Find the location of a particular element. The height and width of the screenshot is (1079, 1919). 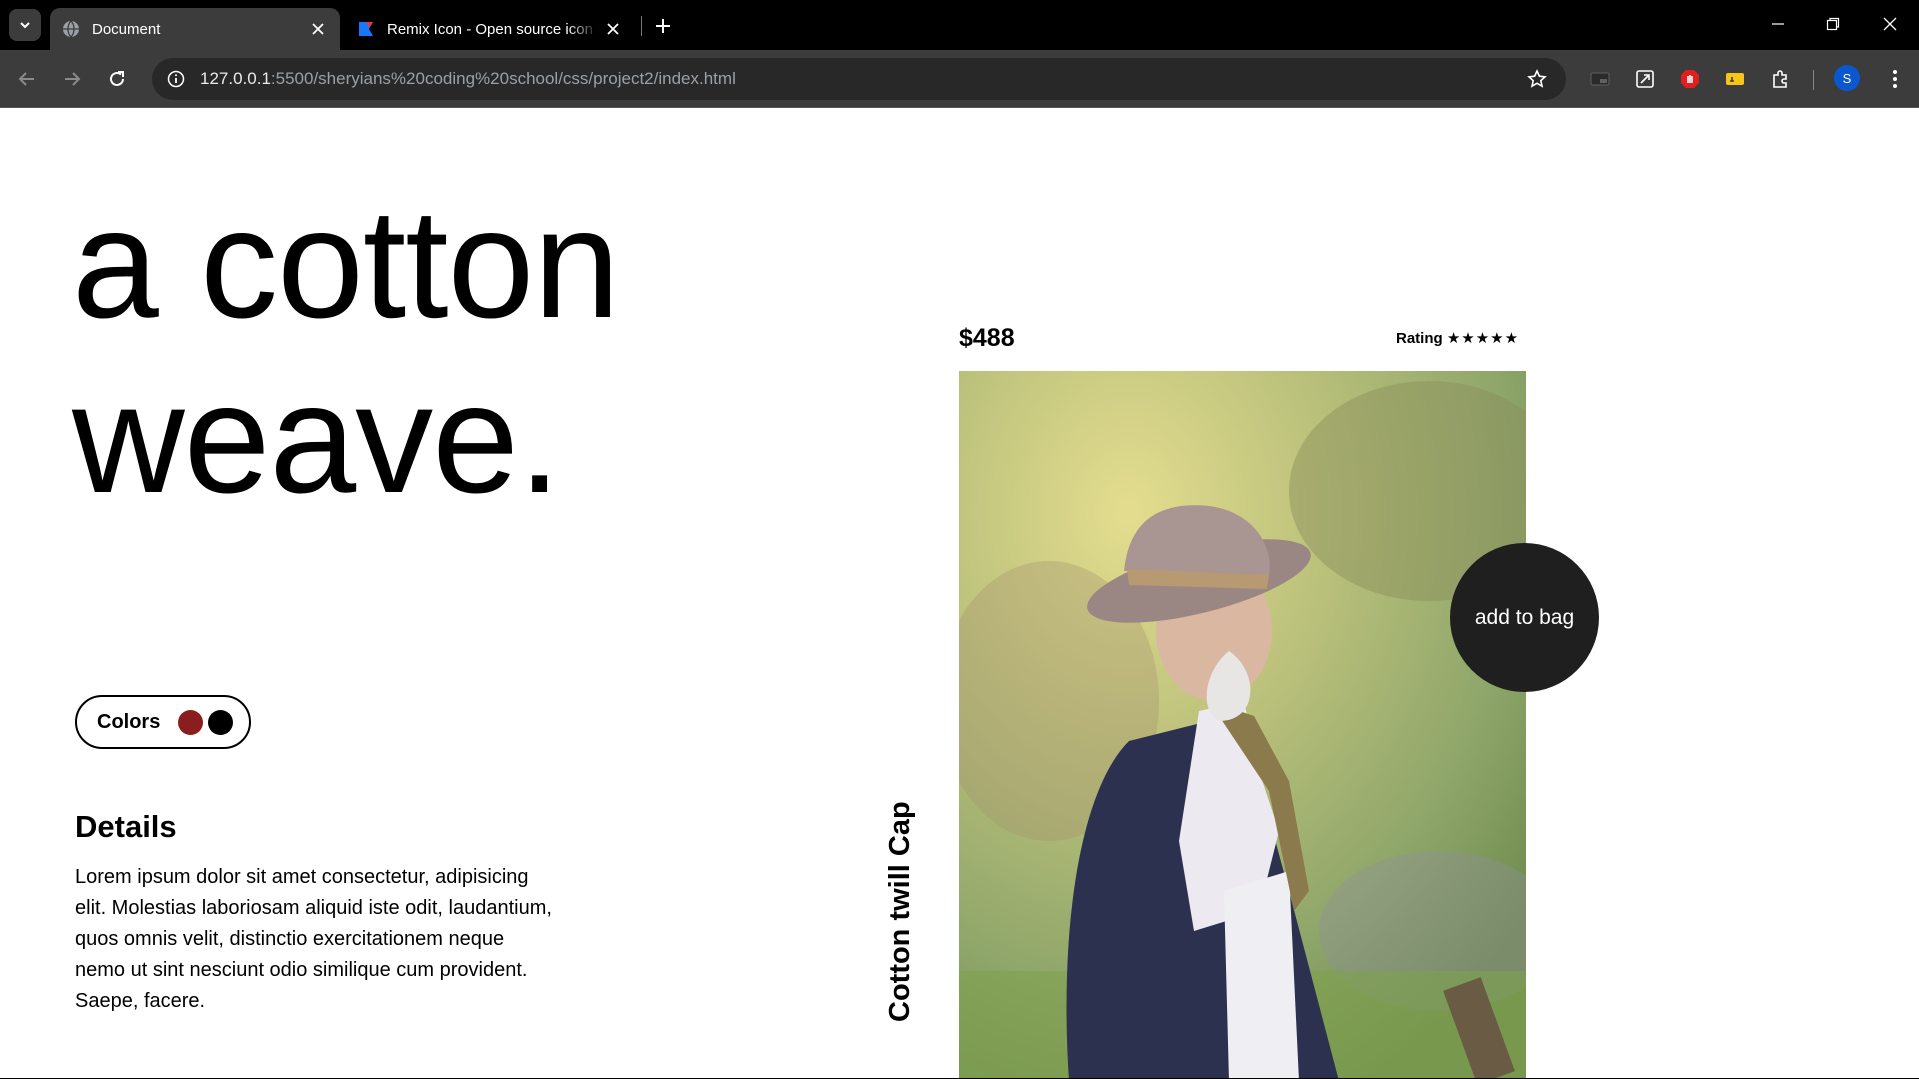

close-window-button is located at coordinates (1890, 24).